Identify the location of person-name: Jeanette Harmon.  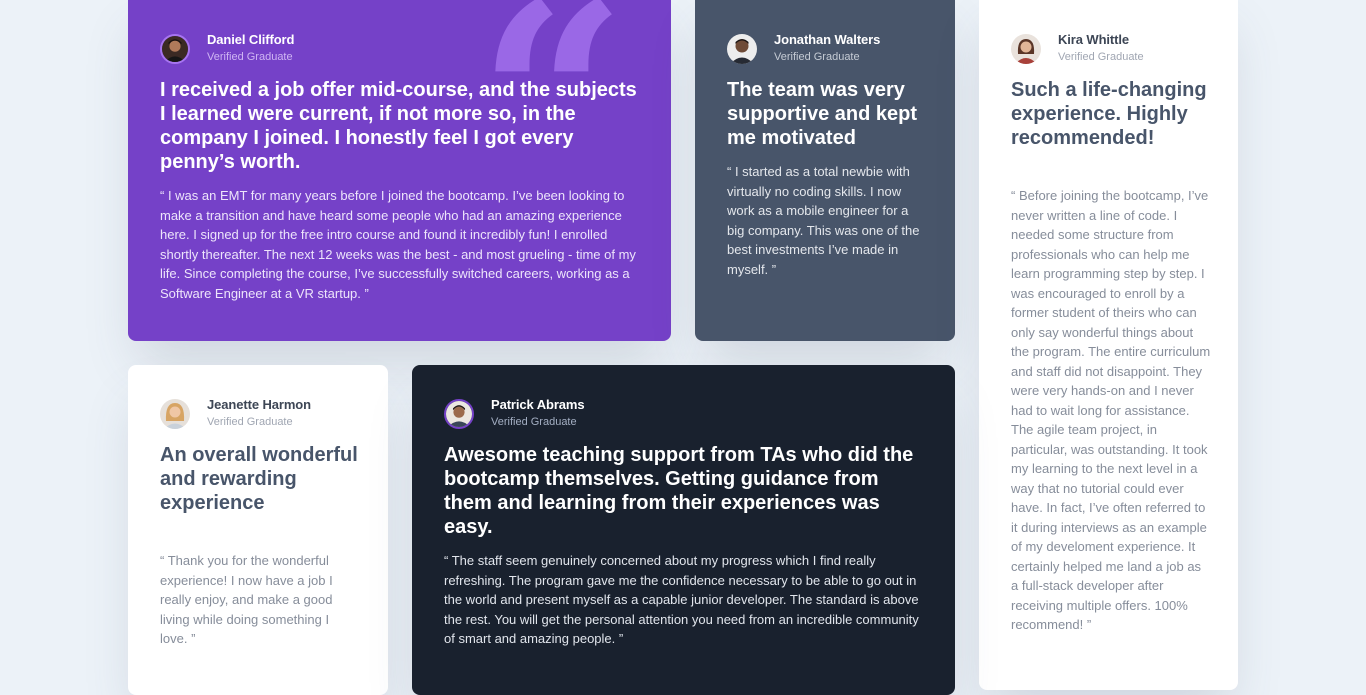
(259, 404).